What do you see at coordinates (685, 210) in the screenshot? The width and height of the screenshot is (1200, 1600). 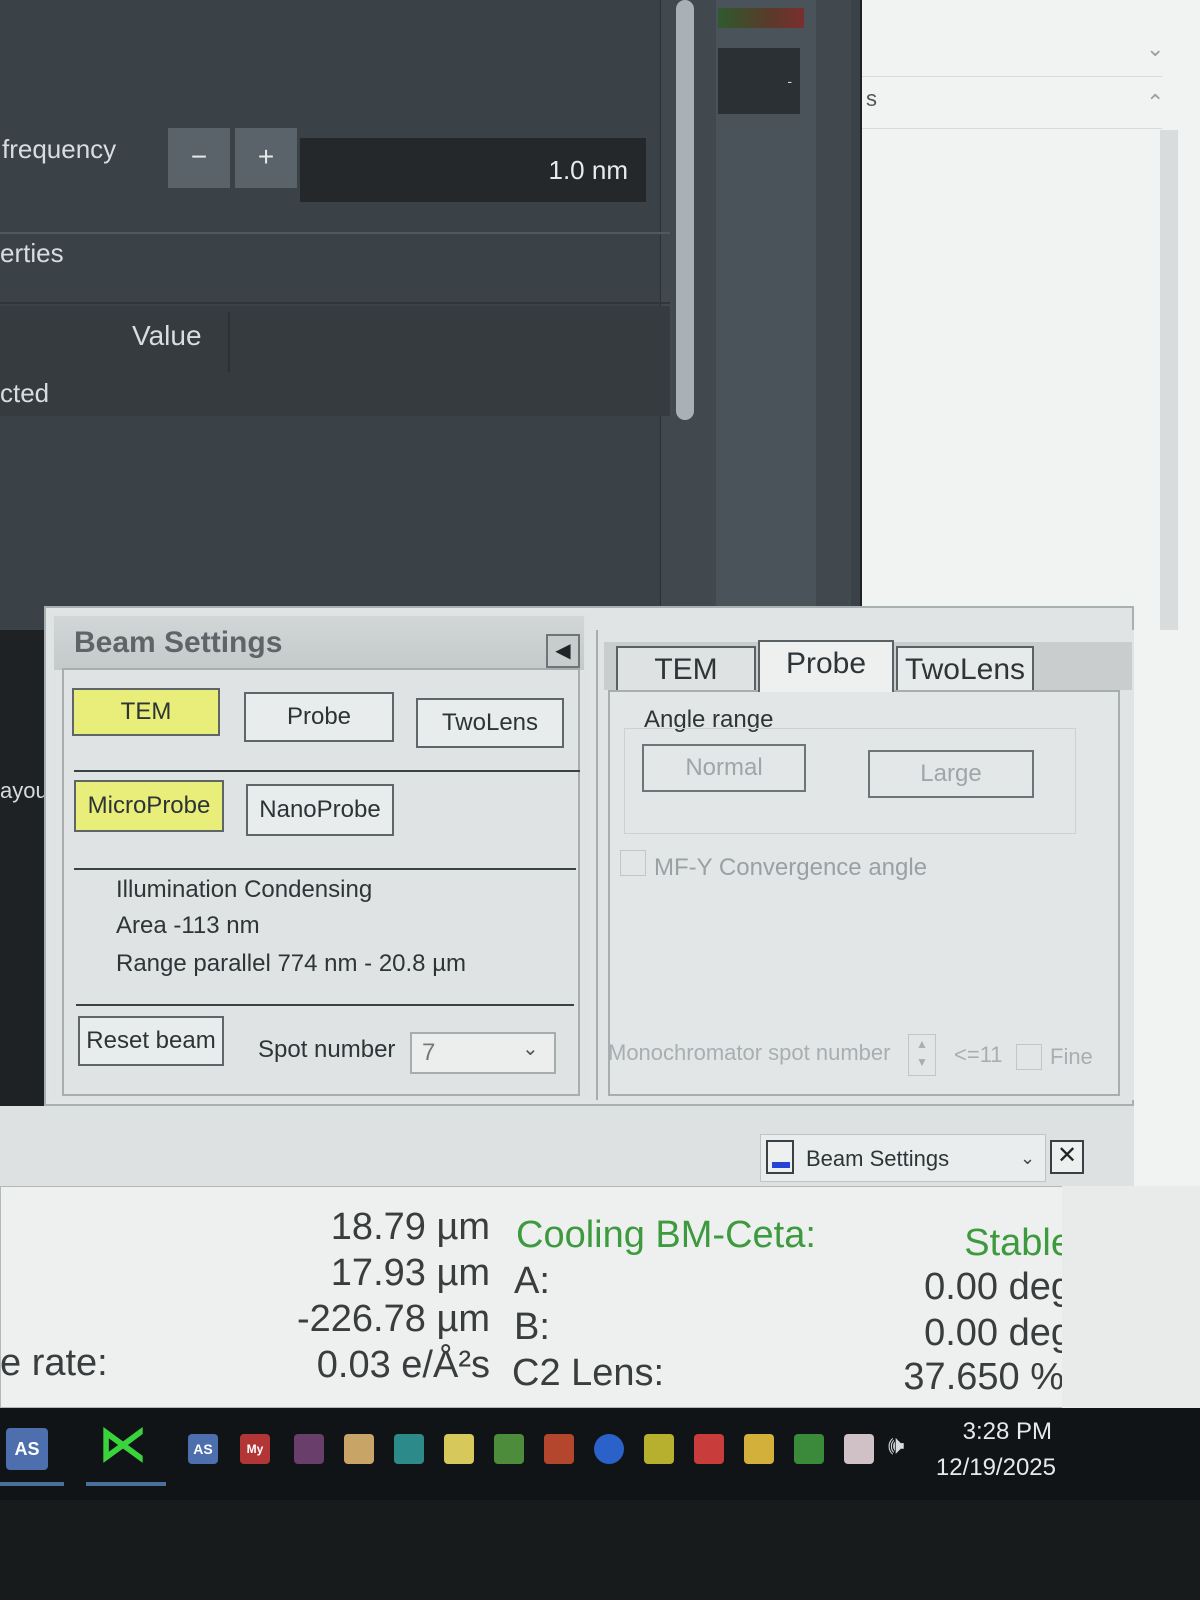 I see `scrollbar-thumb` at bounding box center [685, 210].